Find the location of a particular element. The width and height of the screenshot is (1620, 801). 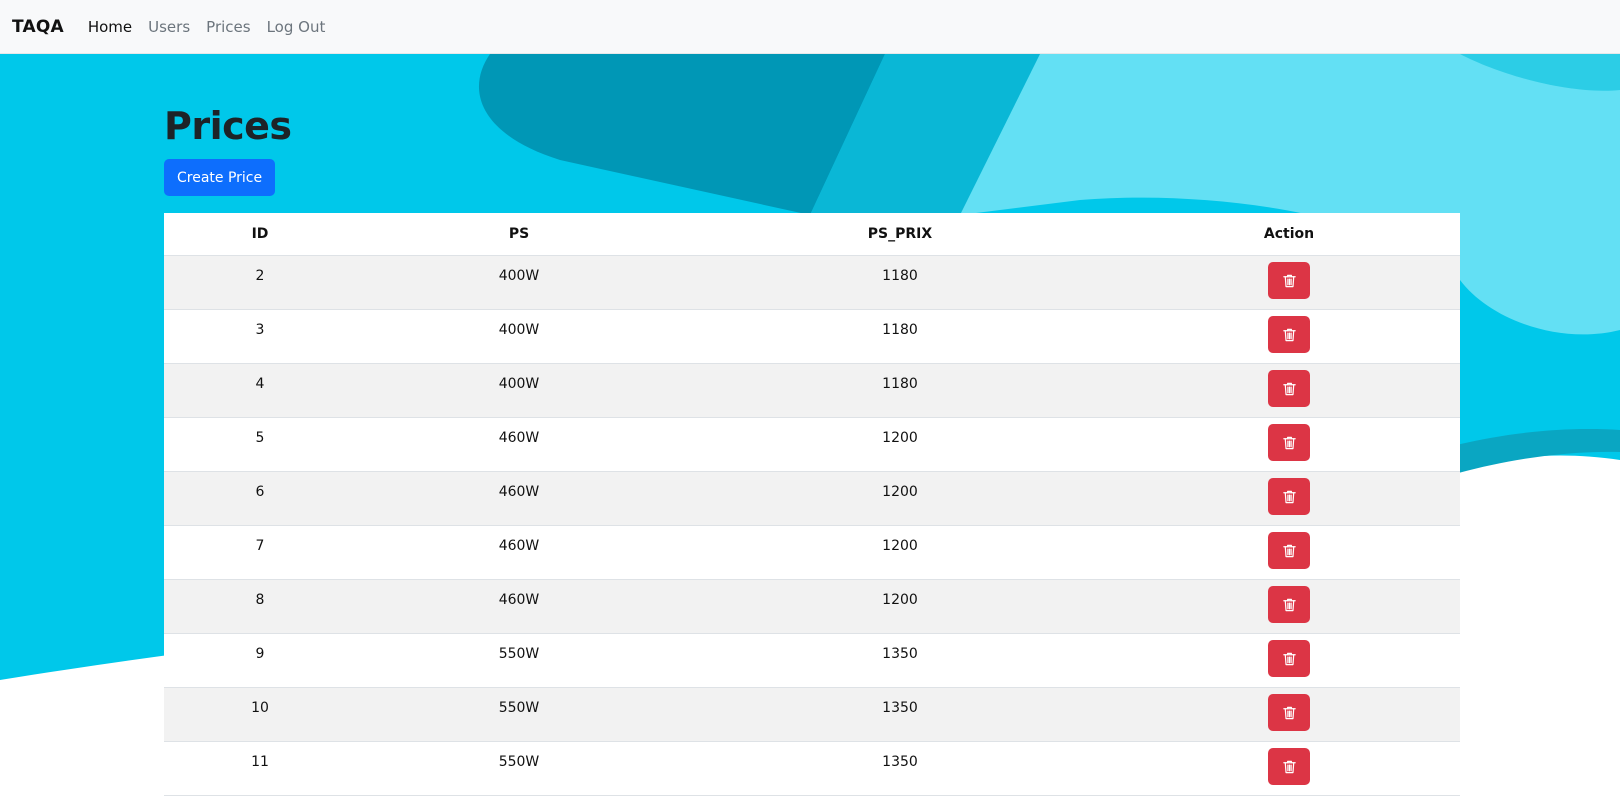

table-row: 9 550W 1350 is located at coordinates (812, 660).